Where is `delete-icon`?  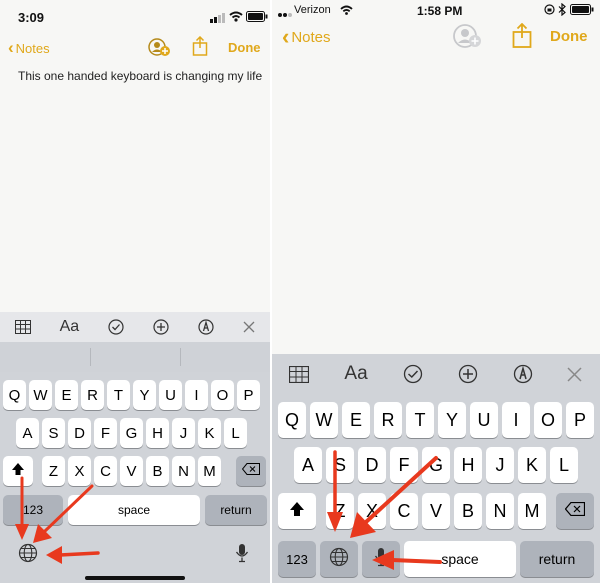 delete-icon is located at coordinates (250, 471).